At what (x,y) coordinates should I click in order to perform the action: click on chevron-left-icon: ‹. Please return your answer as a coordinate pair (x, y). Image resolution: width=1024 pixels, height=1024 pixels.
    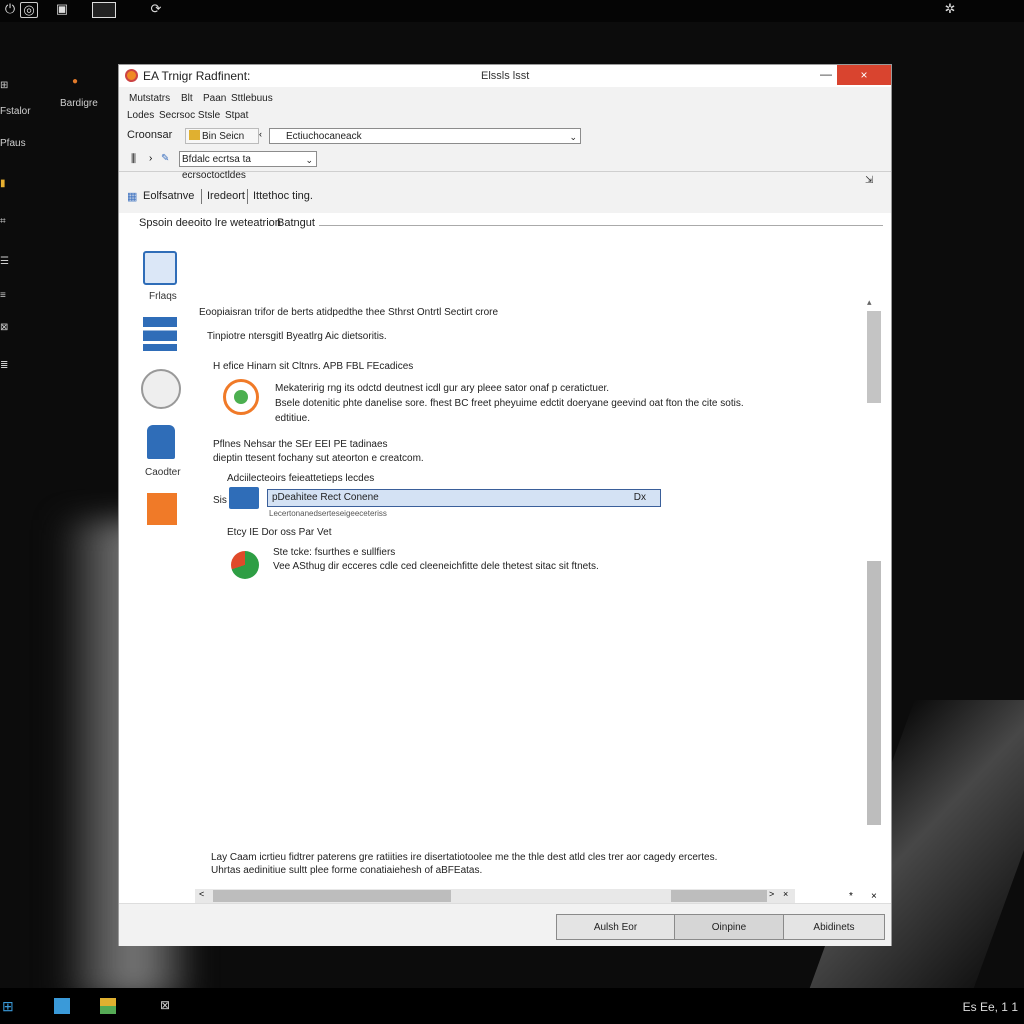
    Looking at the image, I should click on (260, 134).